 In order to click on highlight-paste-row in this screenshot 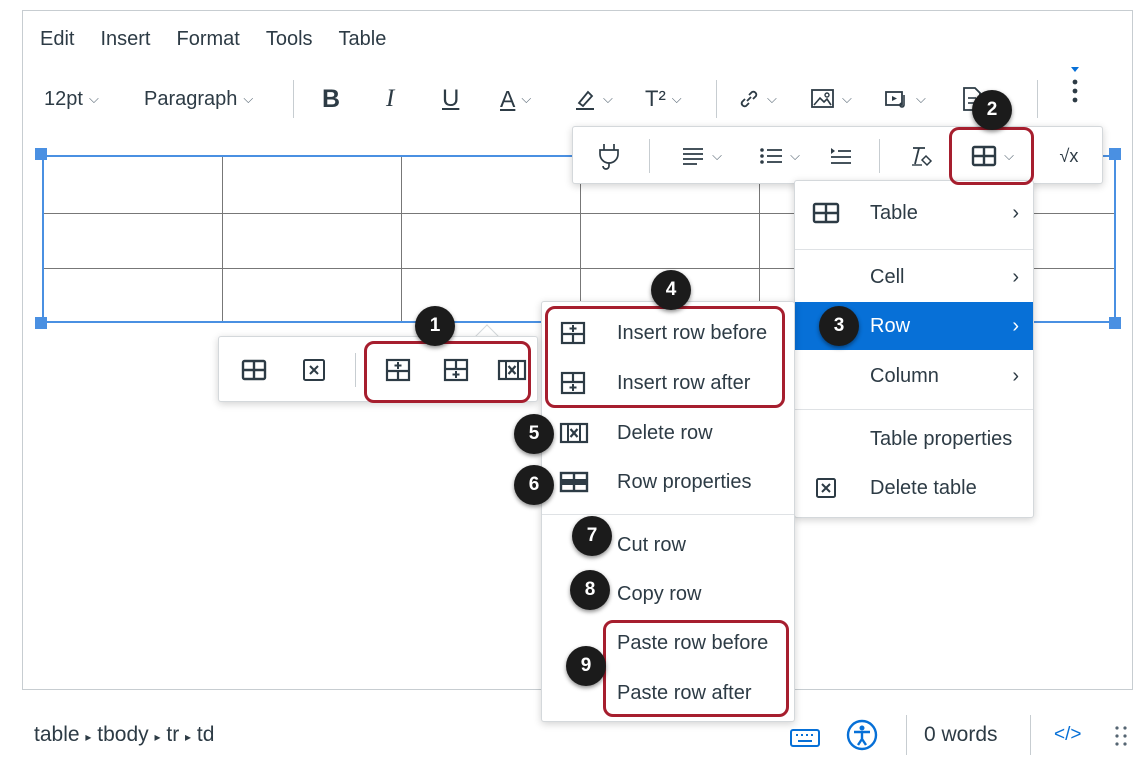, I will do `click(696, 668)`.